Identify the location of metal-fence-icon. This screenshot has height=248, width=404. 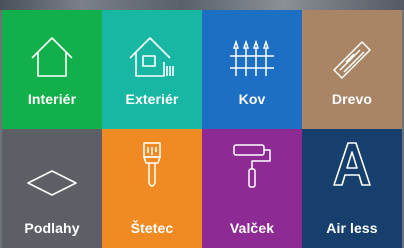
(252, 58).